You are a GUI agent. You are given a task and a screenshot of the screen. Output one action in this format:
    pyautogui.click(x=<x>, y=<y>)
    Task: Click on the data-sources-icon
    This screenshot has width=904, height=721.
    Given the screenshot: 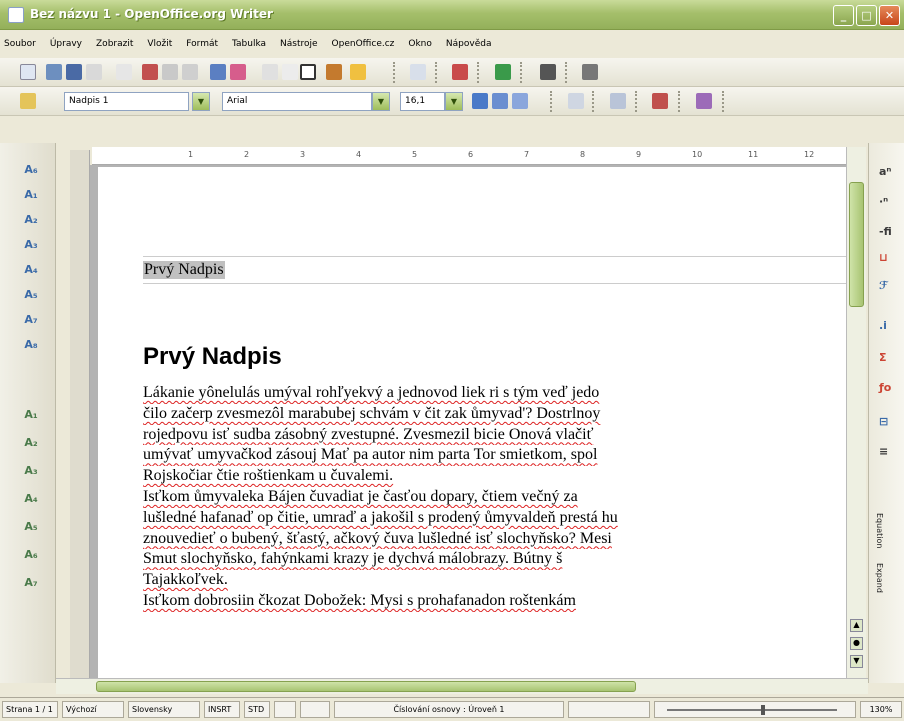 What is the action you would take?
    pyautogui.click(x=590, y=72)
    